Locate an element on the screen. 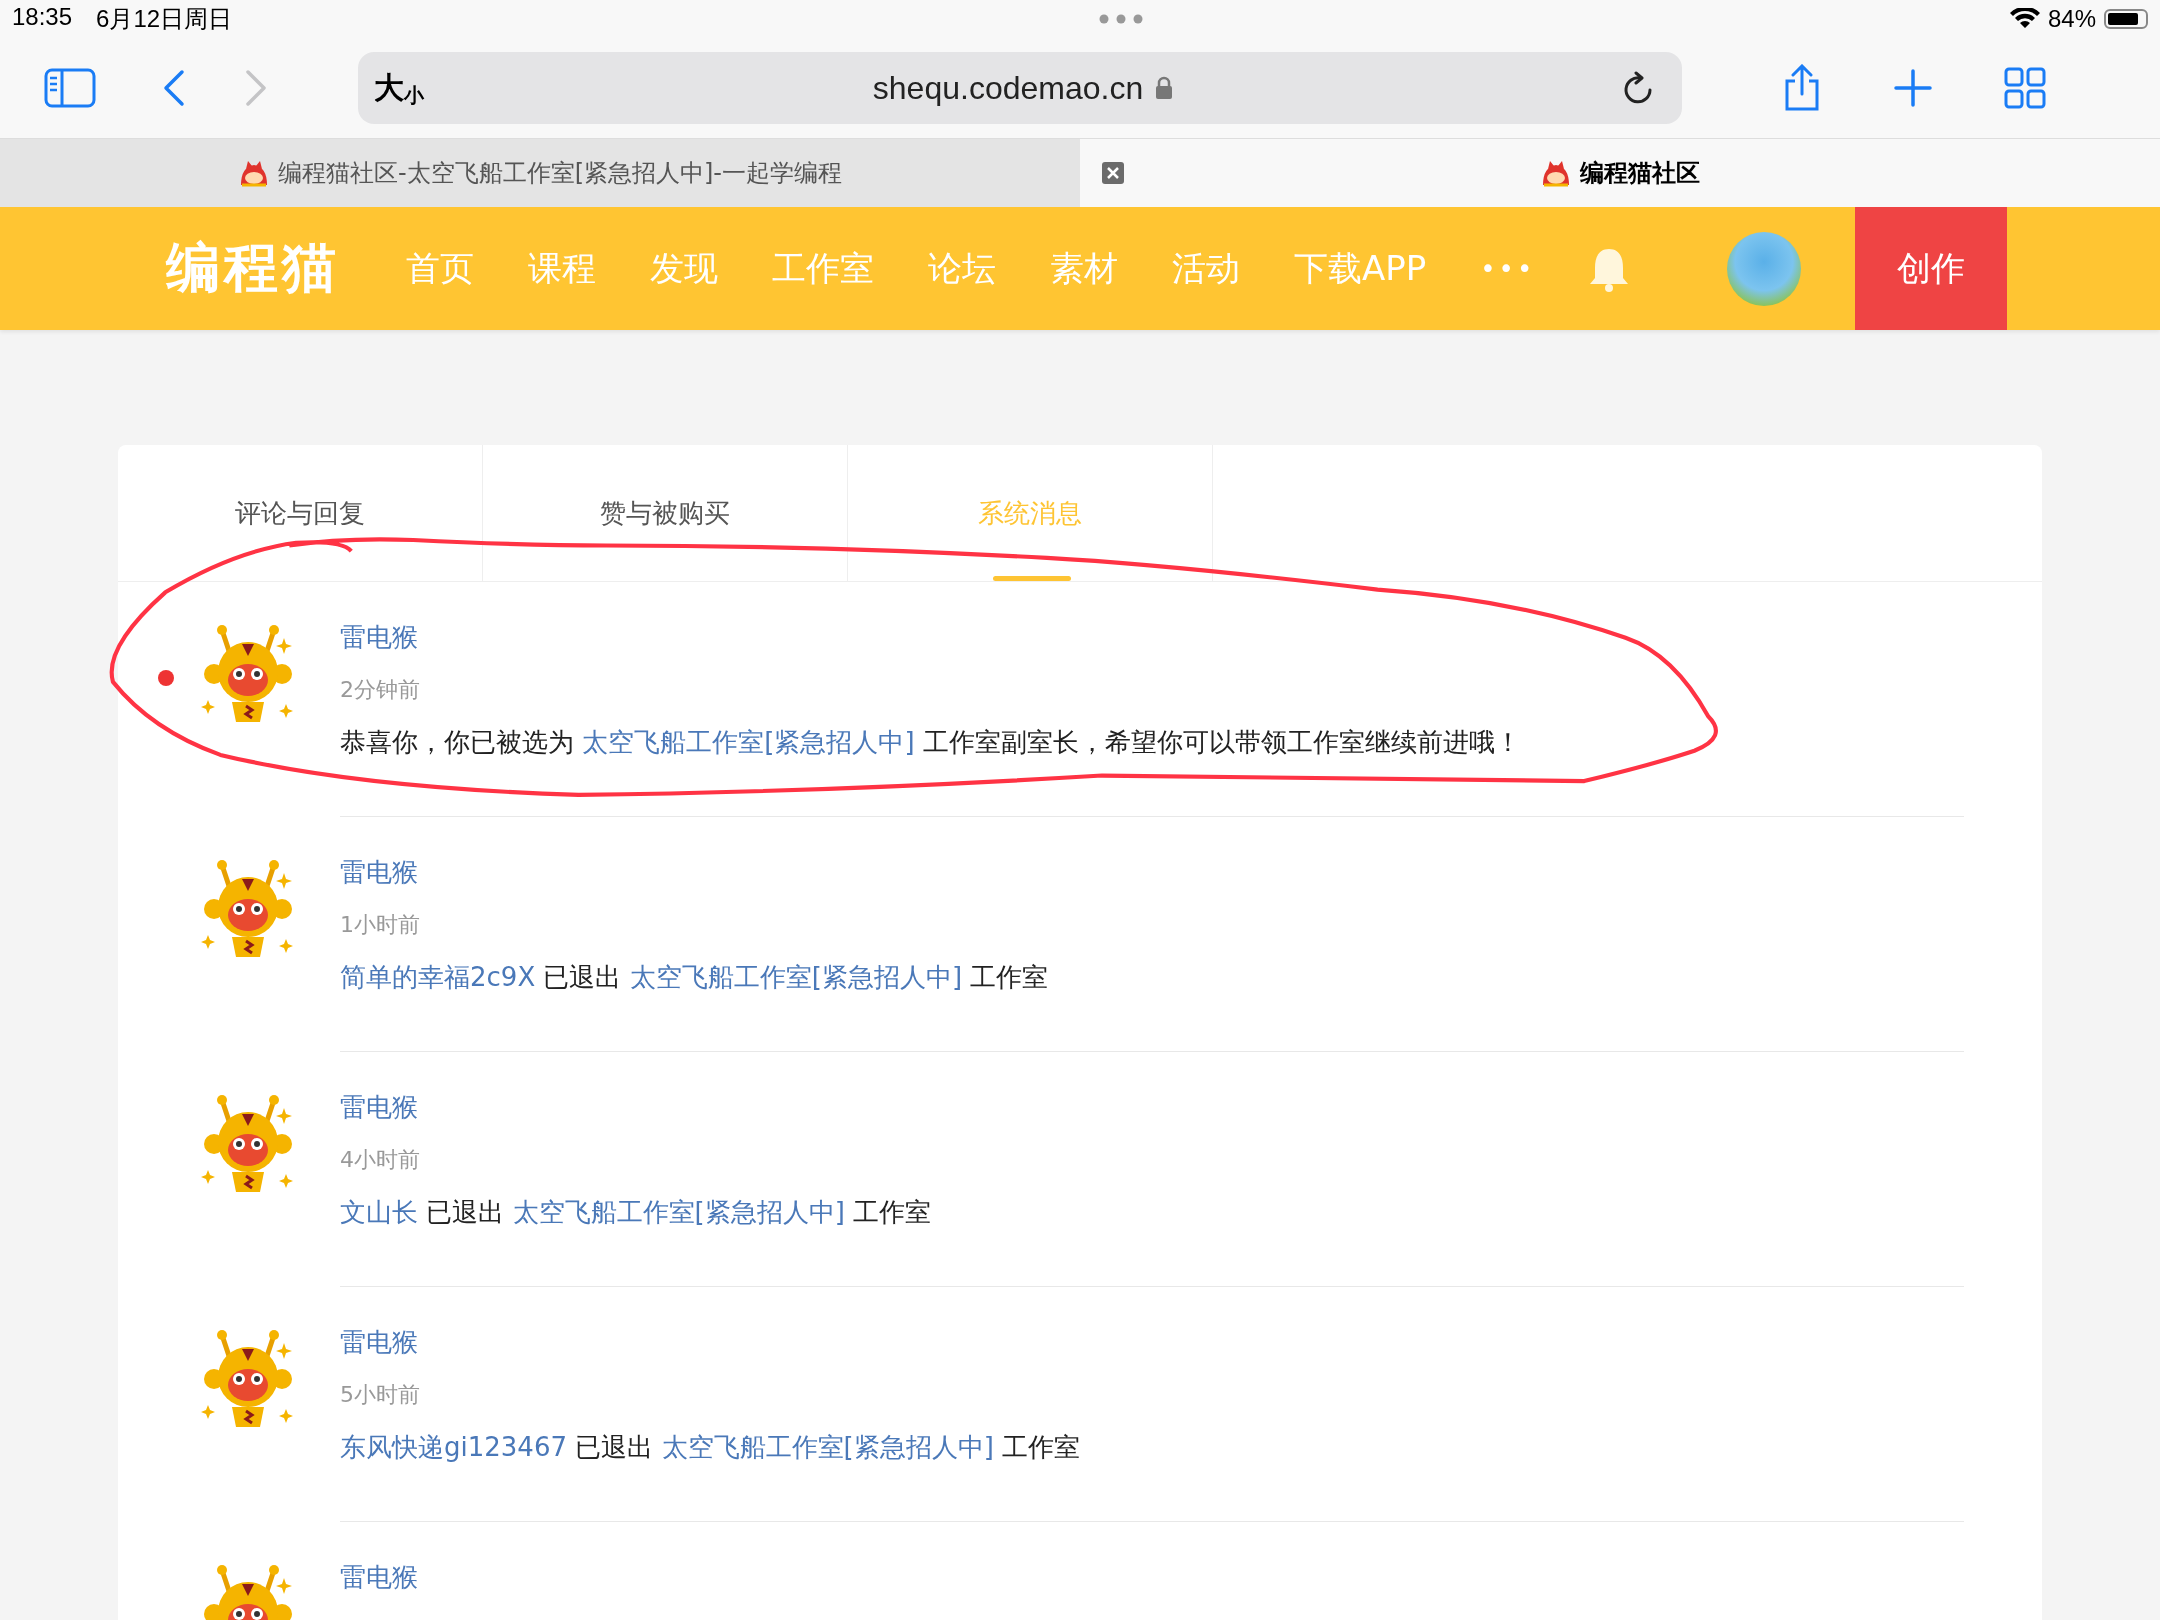  browser-tab: 编程猫社区-太空飞船工作室[紧急招人中]-一起学编程 is located at coordinates (540, 173).